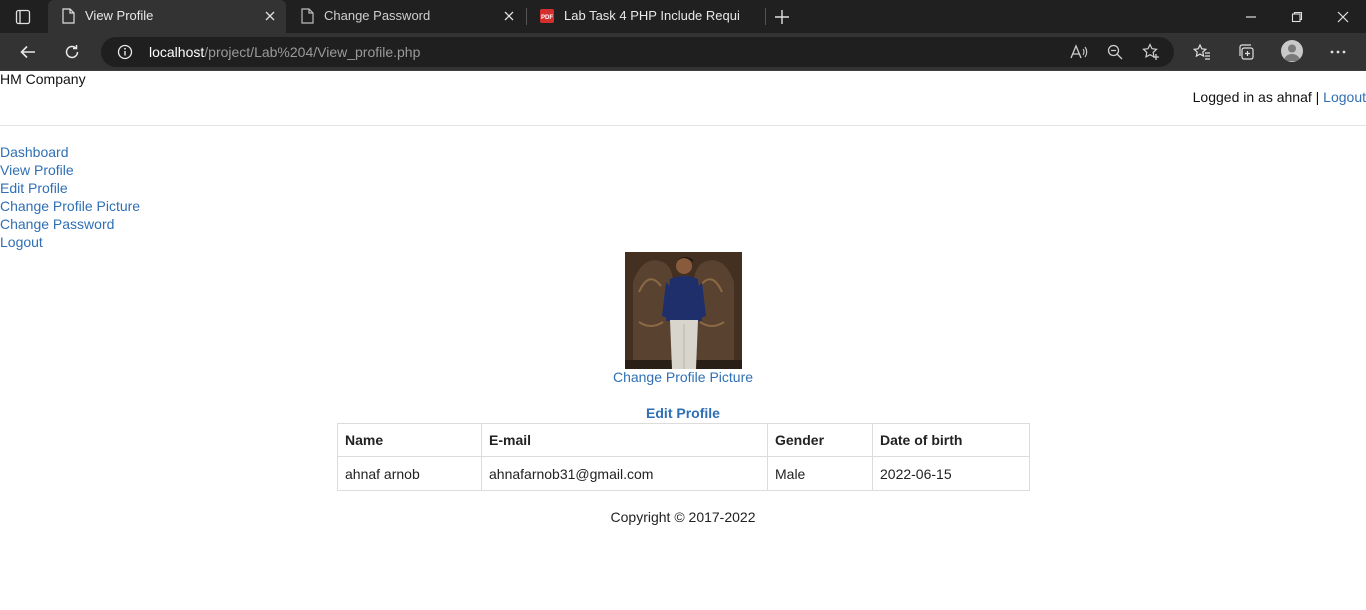 Image resolution: width=1366 pixels, height=610 pixels. I want to click on tab-view-profile: View Profile, so click(167, 16).